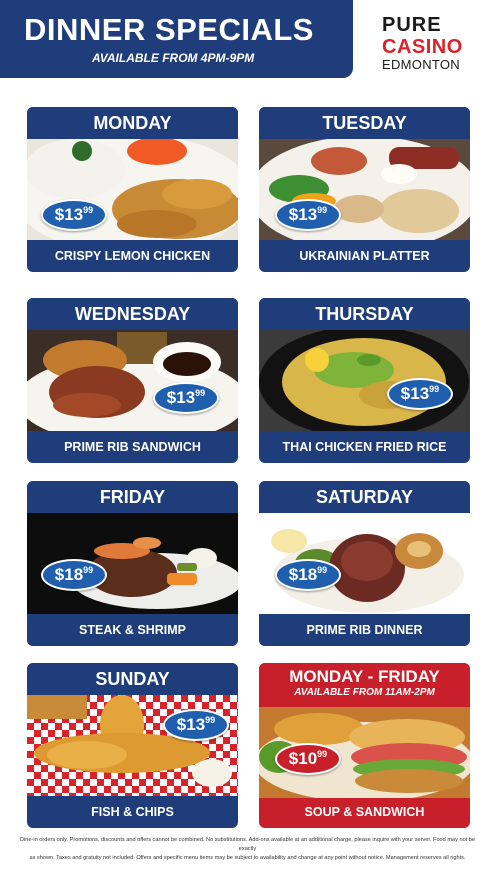 The image size is (495, 881). I want to click on price-dollars: $10, so click(303, 758).